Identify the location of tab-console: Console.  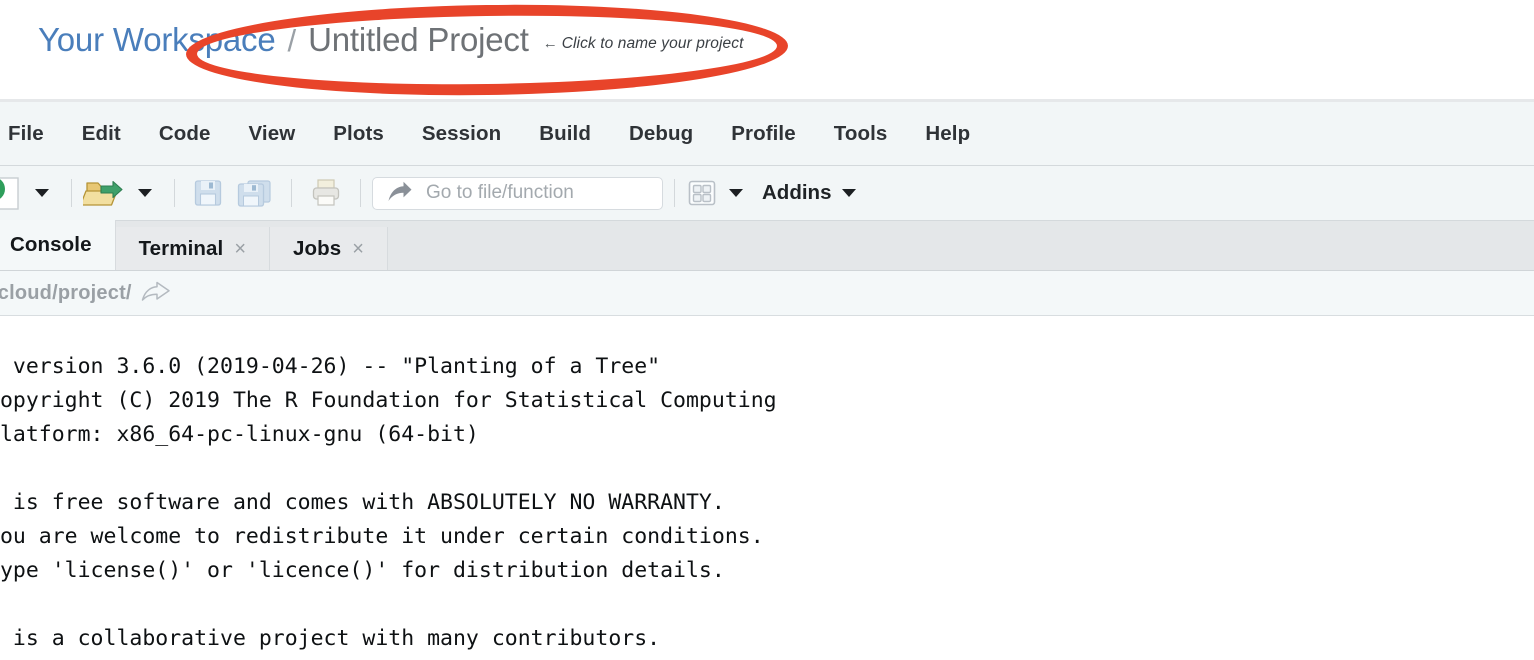
(58, 245).